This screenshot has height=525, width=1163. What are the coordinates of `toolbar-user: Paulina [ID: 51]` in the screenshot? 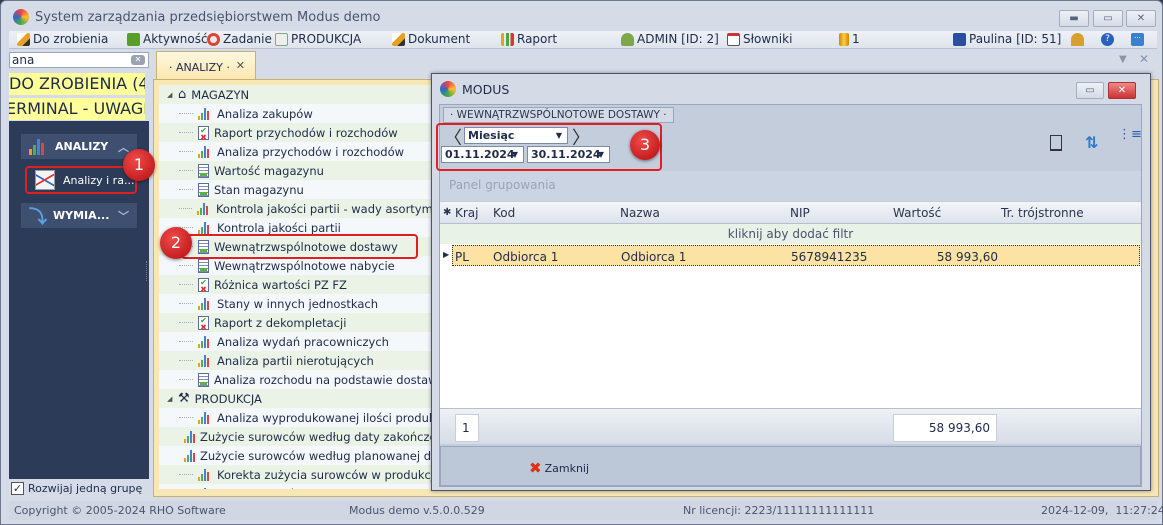 It's located at (1007, 39).